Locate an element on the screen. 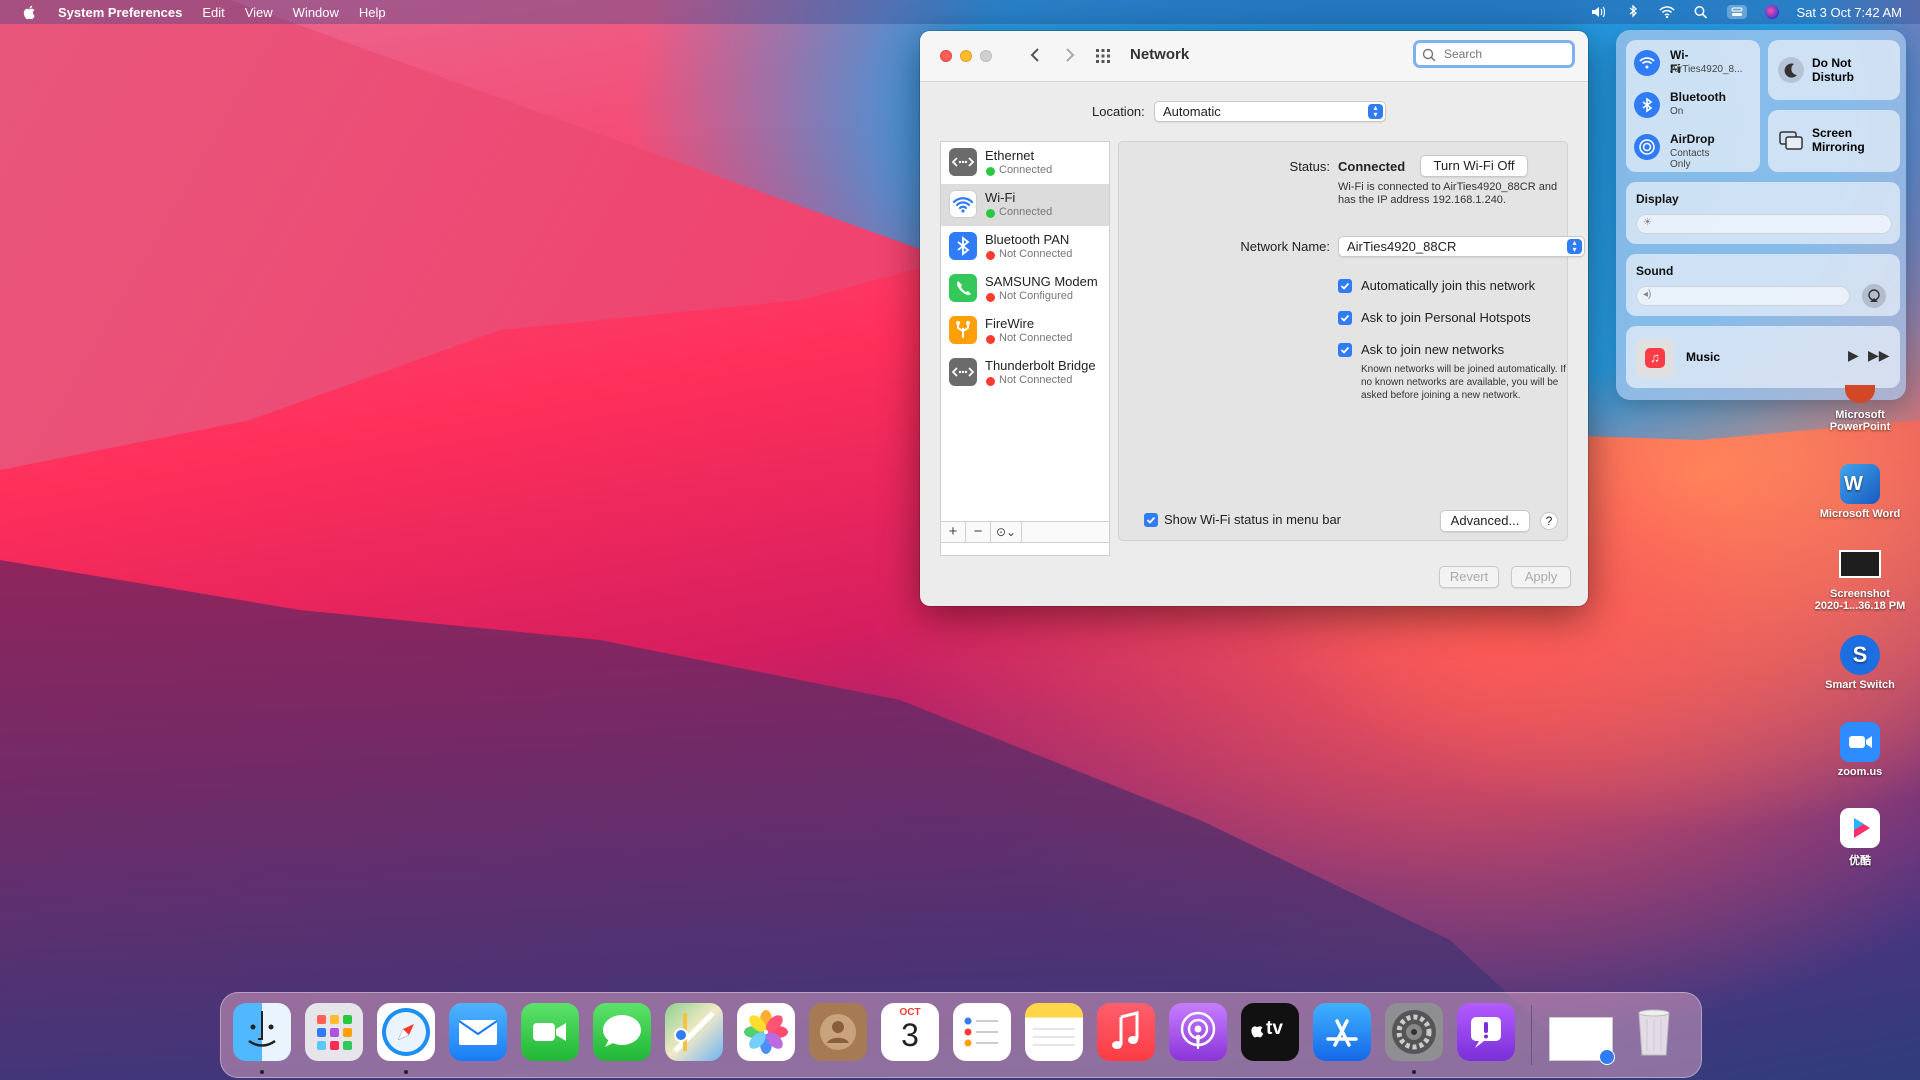 Image resolution: width=1920 pixels, height=1080 pixels. desktop-icon-word: W Microsoft Word is located at coordinates (1860, 492).